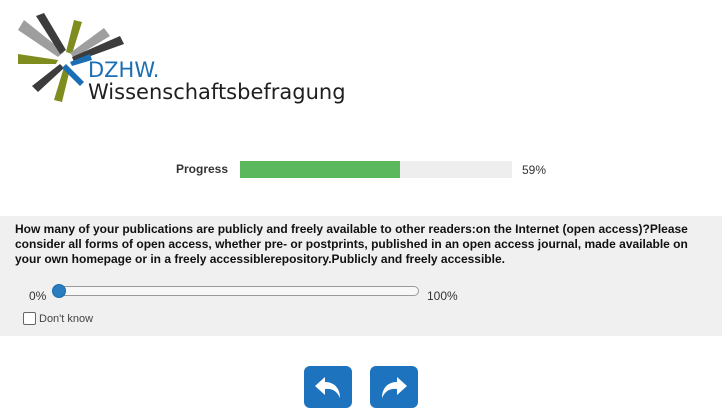  I want to click on back-button, so click(328, 387).